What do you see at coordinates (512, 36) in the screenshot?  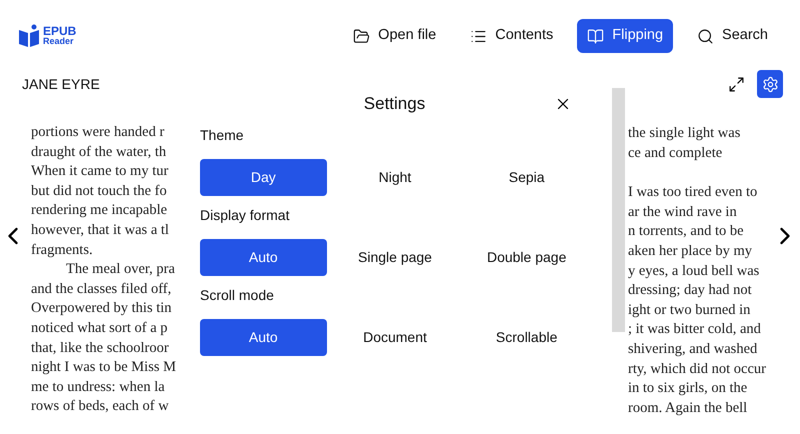 I see `nav-button: Contents` at bounding box center [512, 36].